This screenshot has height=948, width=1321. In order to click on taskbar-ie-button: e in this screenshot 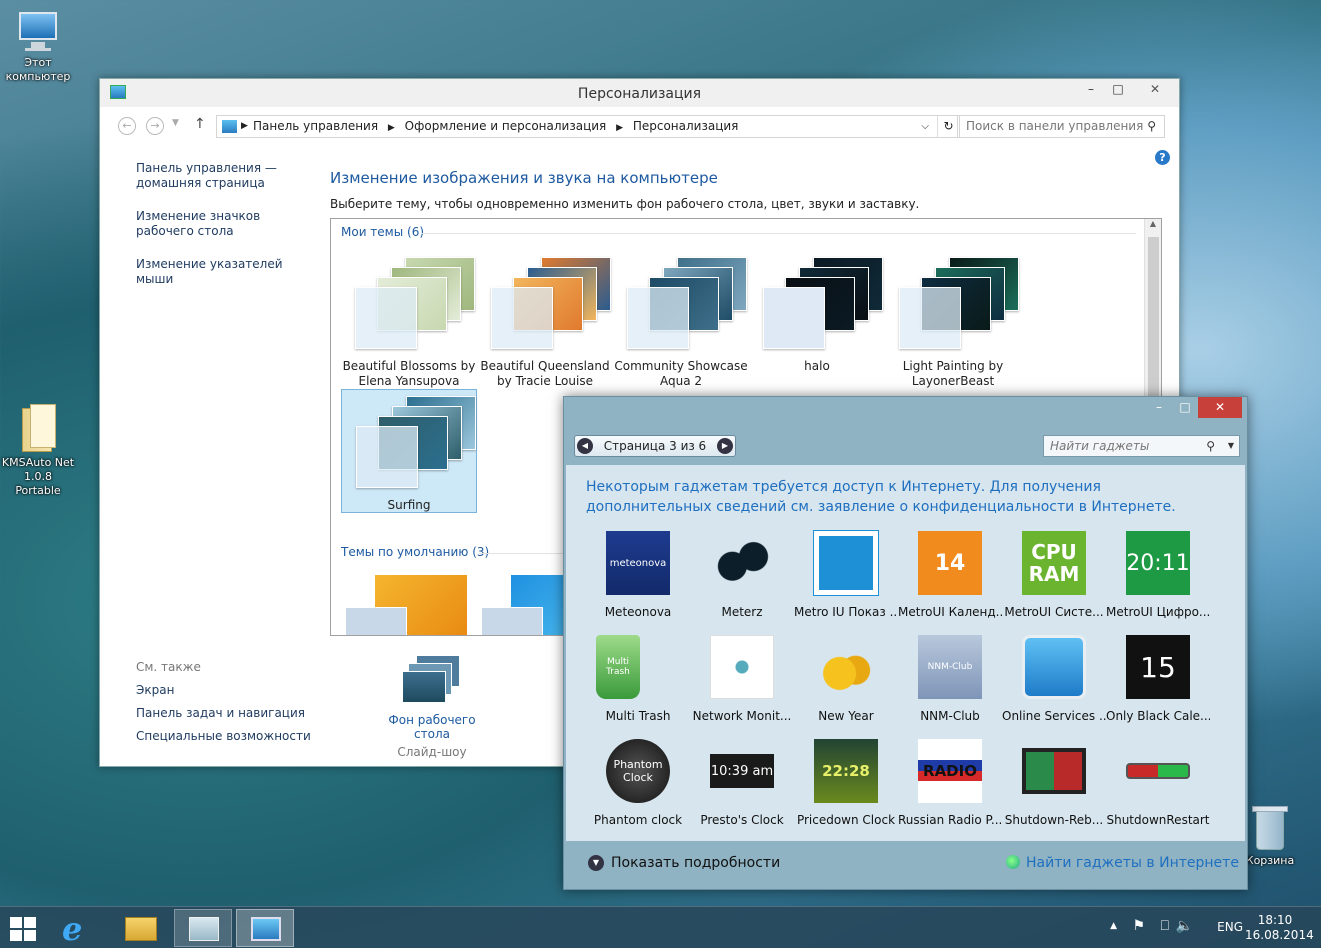, I will do `click(79, 928)`.